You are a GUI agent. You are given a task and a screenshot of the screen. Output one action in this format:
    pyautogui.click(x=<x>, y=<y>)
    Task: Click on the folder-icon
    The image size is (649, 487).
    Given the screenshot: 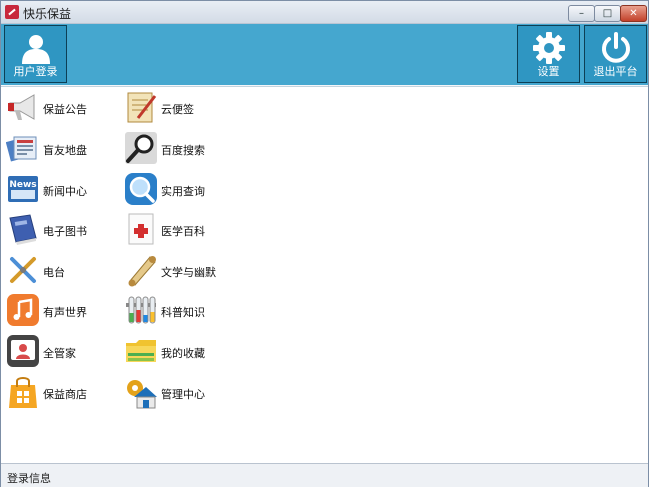 What is the action you would take?
    pyautogui.click(x=141, y=351)
    